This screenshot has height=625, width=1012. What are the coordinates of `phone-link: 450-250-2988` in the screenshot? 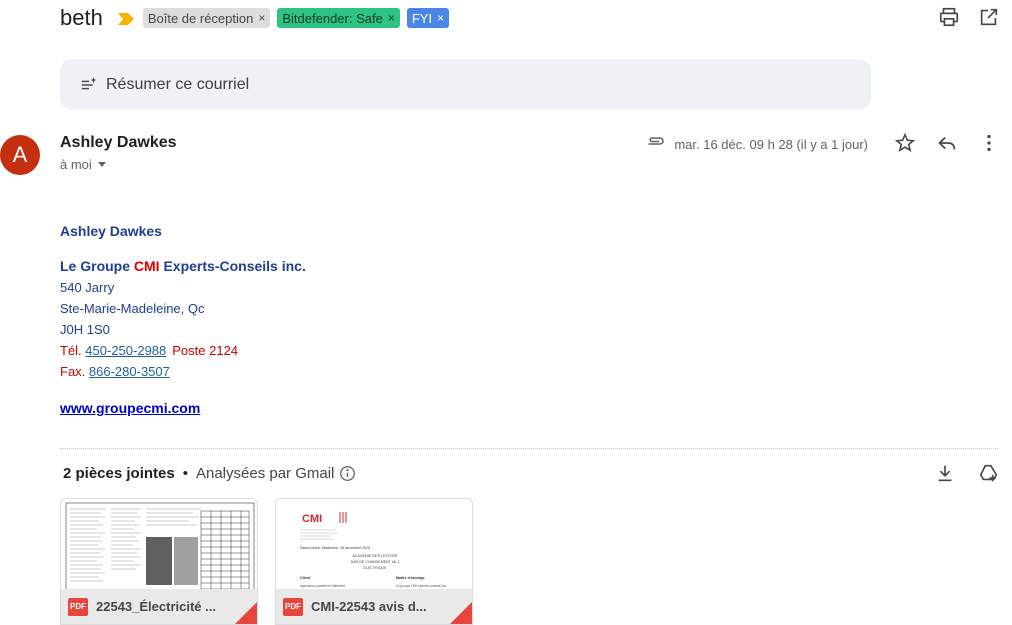 It's located at (125, 350).